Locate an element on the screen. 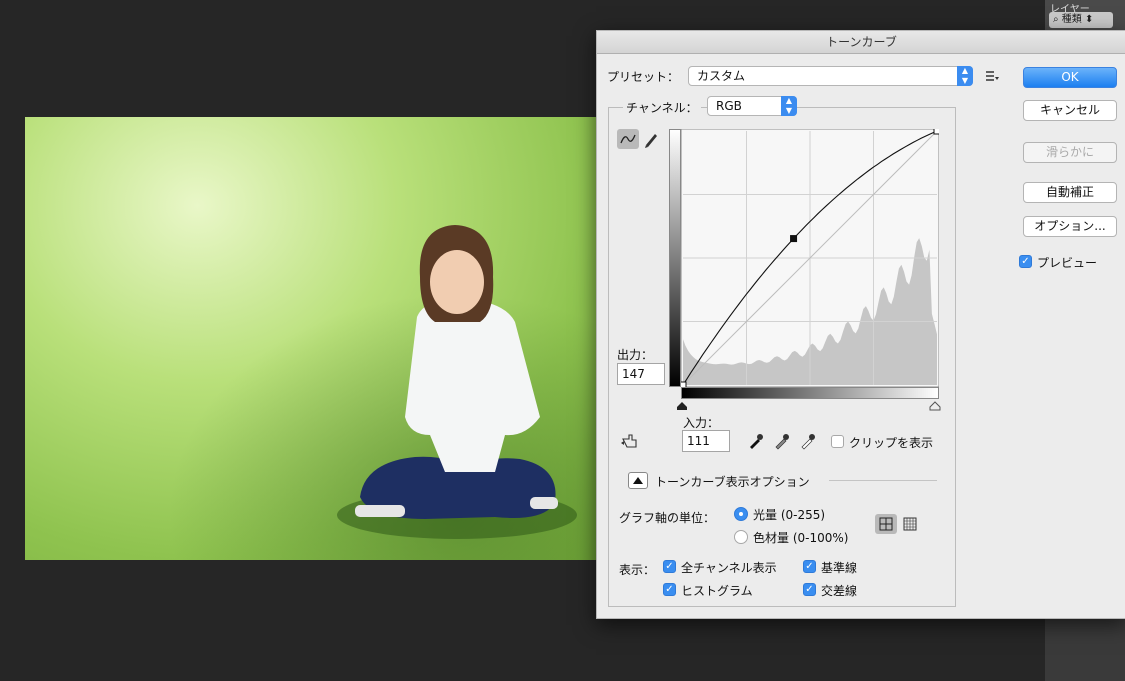  white-eyedropper-icon is located at coordinates (808, 442).